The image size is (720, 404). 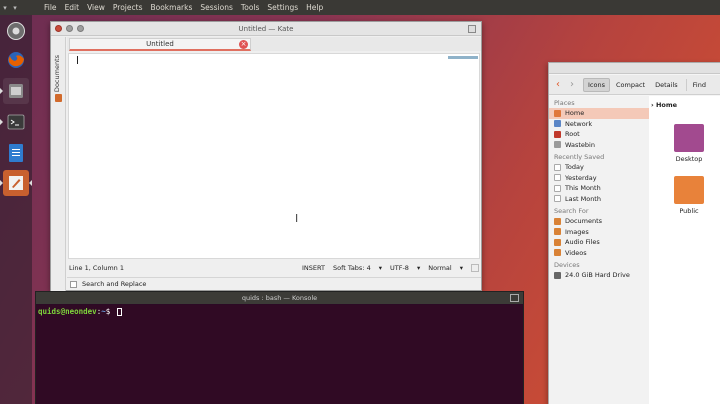 I want to click on input-mode: INSERT, so click(x=313, y=268).